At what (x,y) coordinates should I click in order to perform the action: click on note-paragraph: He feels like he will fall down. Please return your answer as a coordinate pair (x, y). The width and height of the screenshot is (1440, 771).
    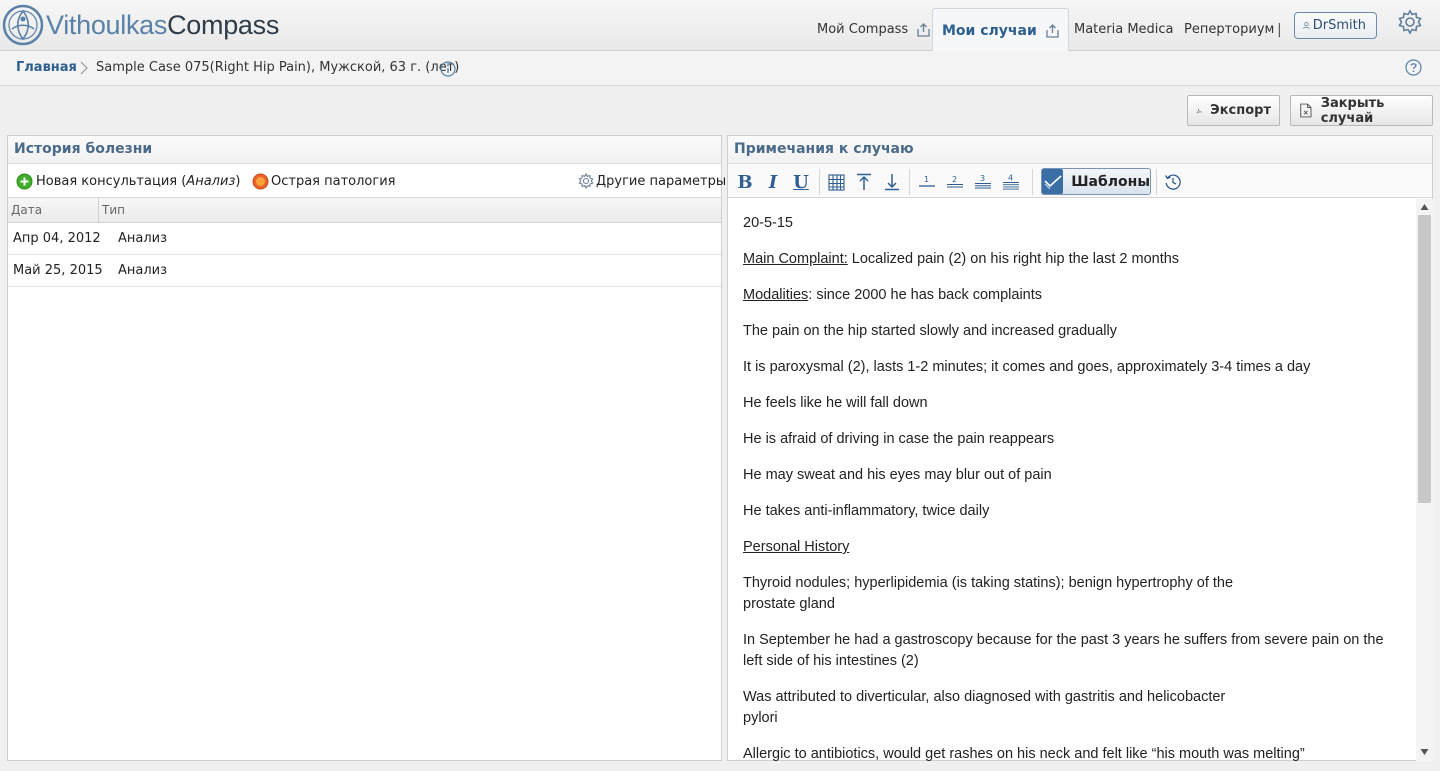
    Looking at the image, I should click on (835, 403).